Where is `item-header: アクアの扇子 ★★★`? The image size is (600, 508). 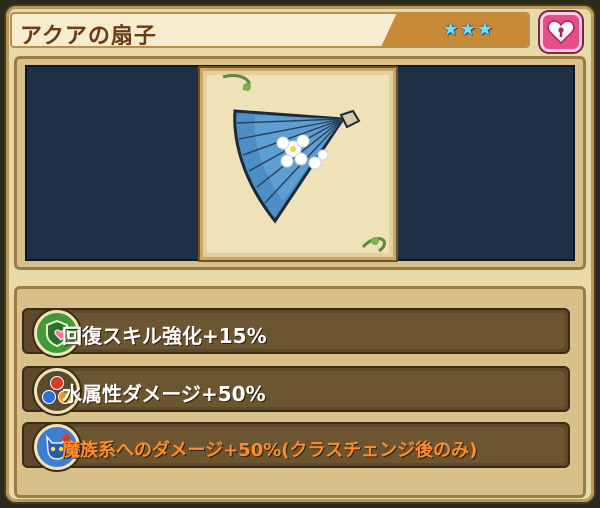 item-header: アクアの扇子 ★★★ is located at coordinates (270, 30).